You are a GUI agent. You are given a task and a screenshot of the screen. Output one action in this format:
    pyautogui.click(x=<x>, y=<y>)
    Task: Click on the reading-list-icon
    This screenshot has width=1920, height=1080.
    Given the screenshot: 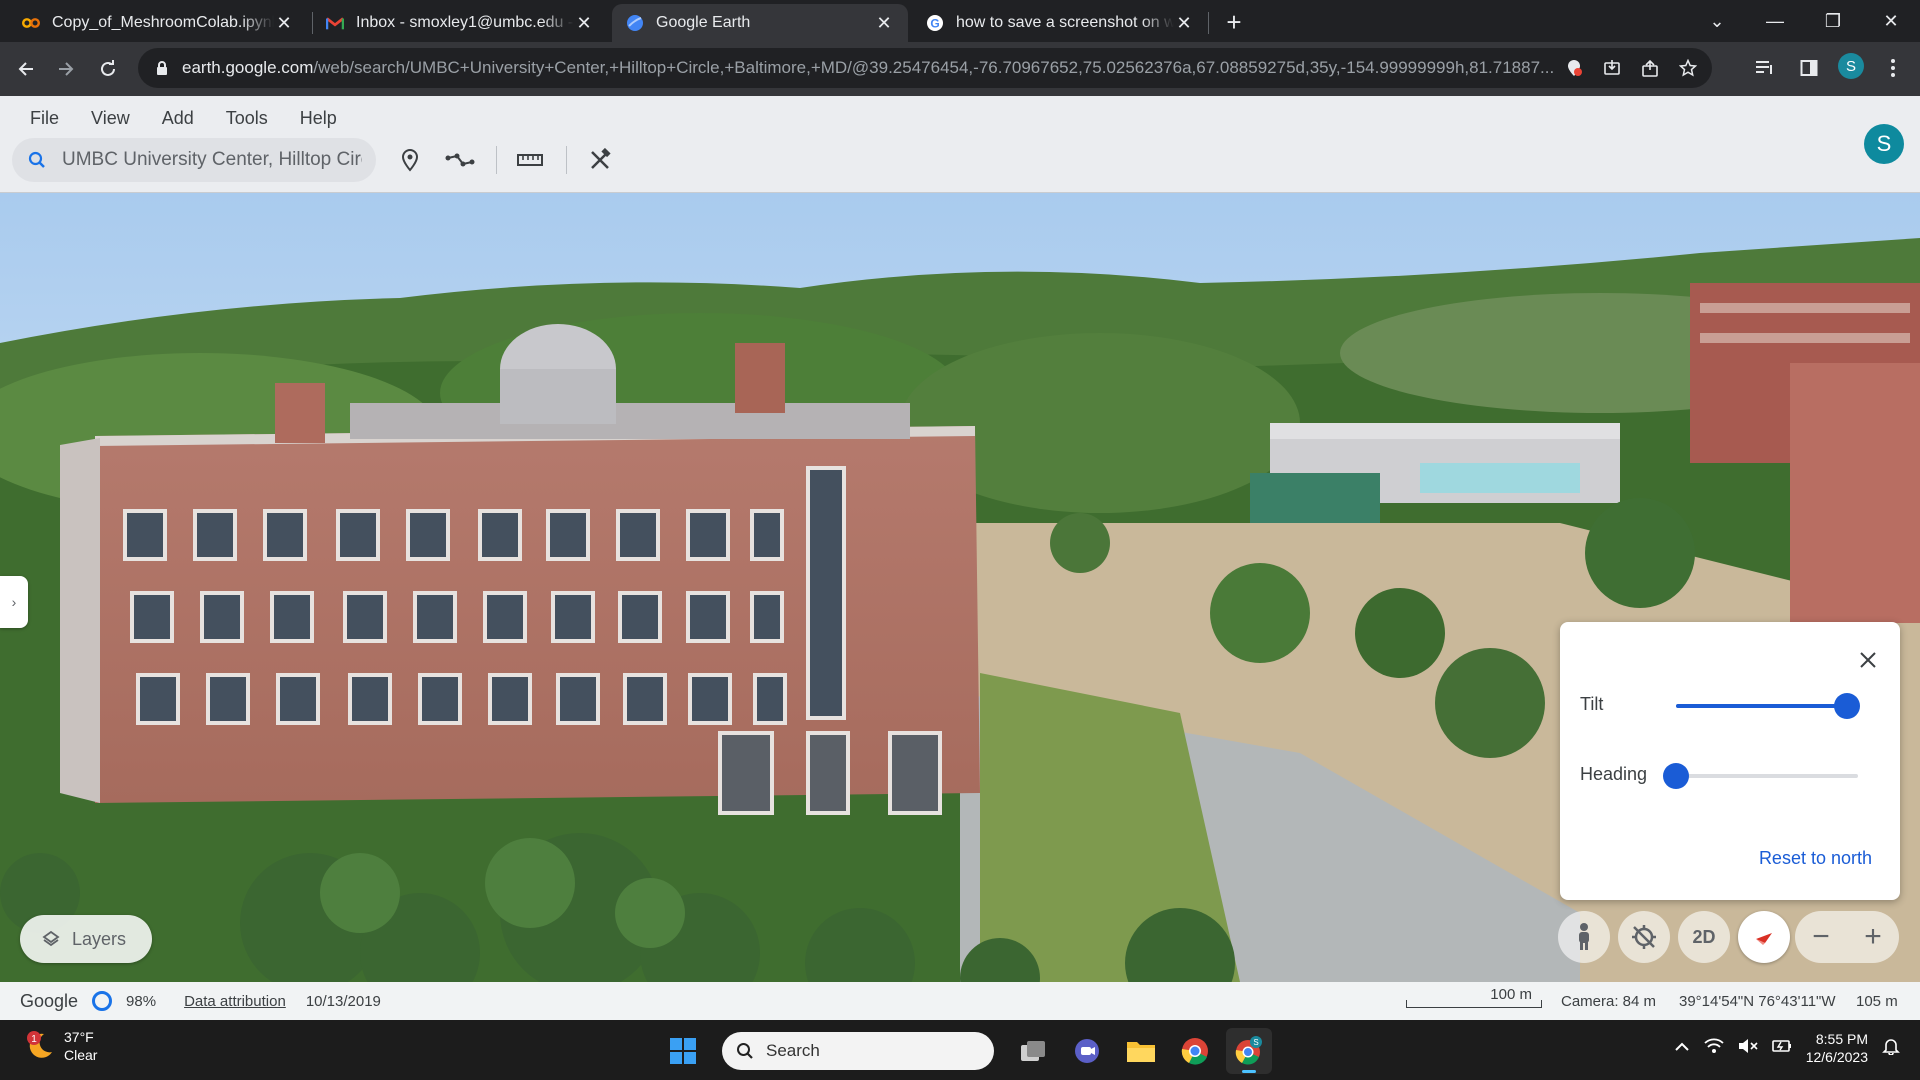 What is the action you would take?
    pyautogui.click(x=1765, y=68)
    